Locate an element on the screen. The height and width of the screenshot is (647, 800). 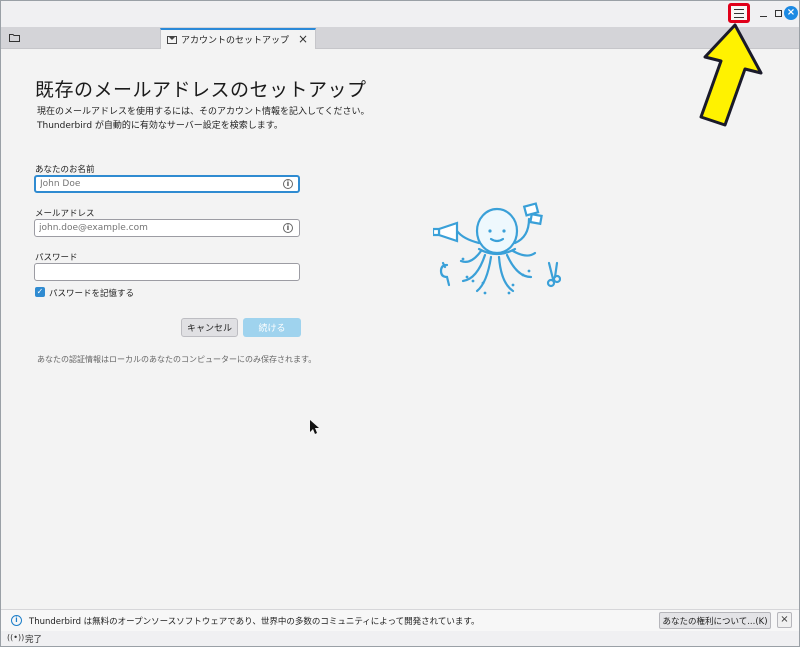
page-title: 既存のメールアドレスのセットアップ is located at coordinates (201, 90).